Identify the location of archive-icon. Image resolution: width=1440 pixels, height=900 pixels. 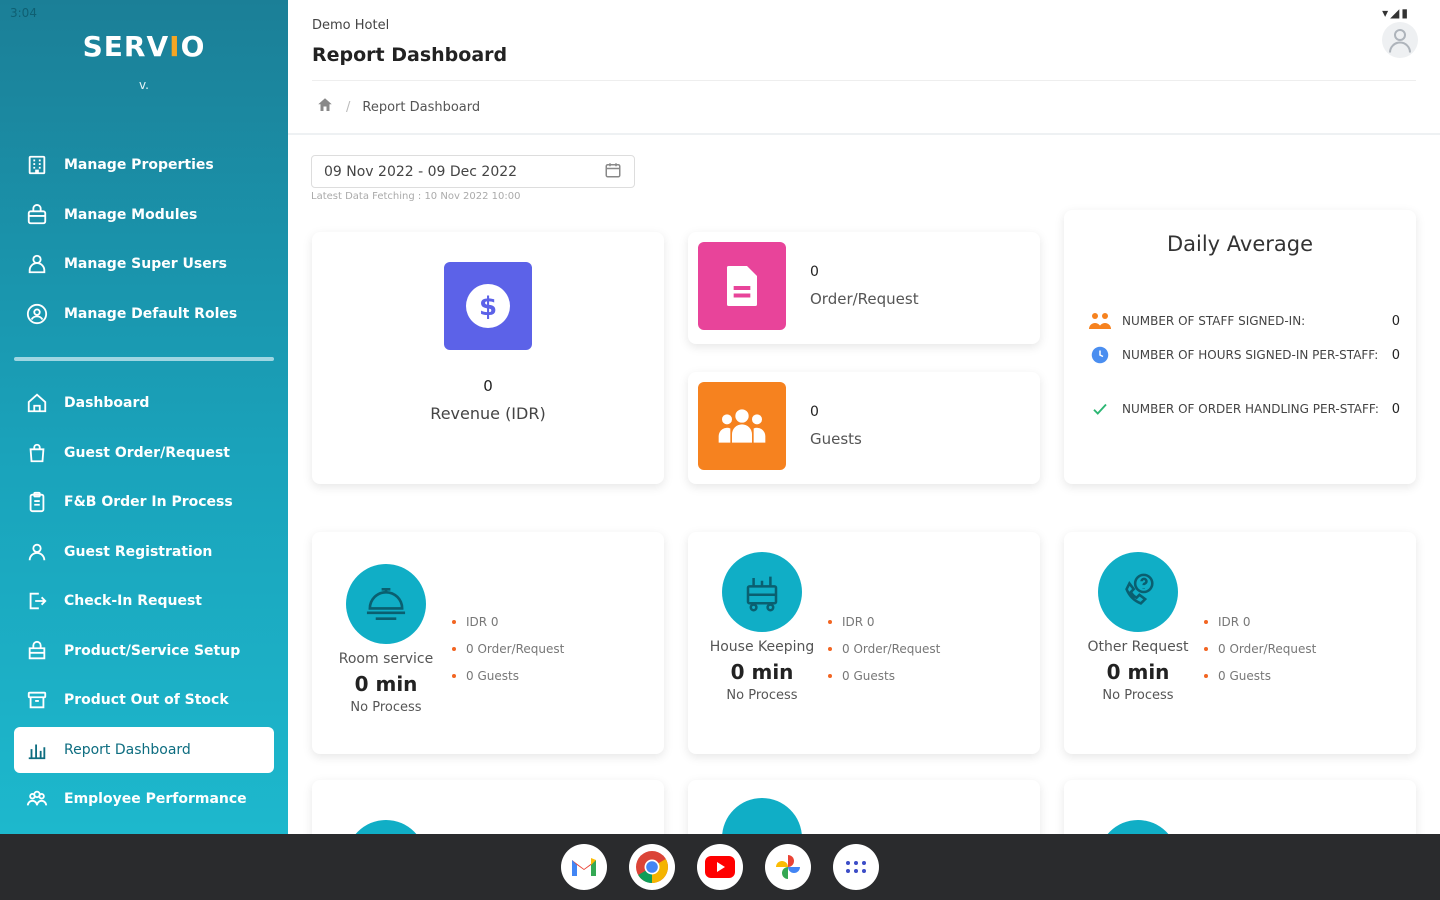
(37, 700).